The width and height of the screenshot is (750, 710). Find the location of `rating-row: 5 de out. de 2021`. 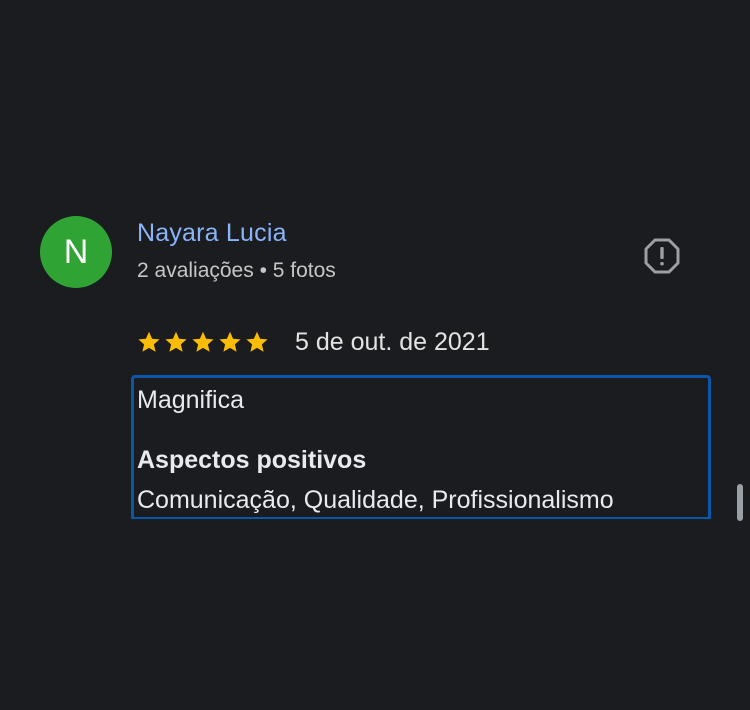

rating-row: 5 de out. de 2021 is located at coordinates (313, 342).